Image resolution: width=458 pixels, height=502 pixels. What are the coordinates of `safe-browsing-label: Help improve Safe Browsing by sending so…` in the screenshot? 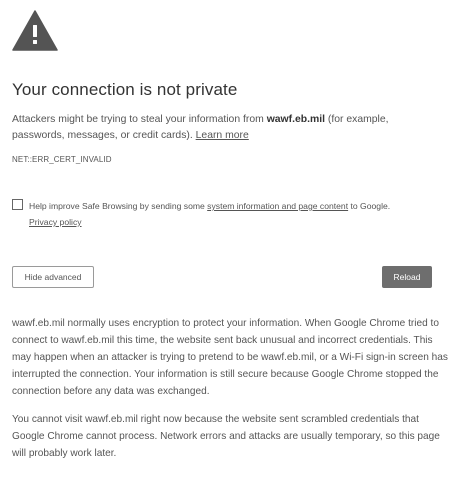 It's located at (239, 214).